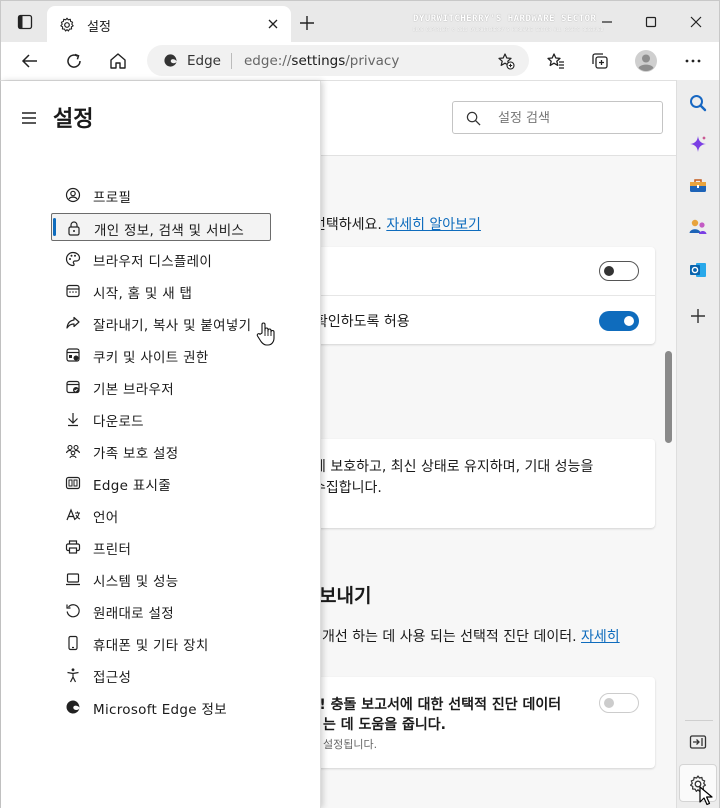  What do you see at coordinates (693, 61) in the screenshot?
I see `more-options-icon` at bounding box center [693, 61].